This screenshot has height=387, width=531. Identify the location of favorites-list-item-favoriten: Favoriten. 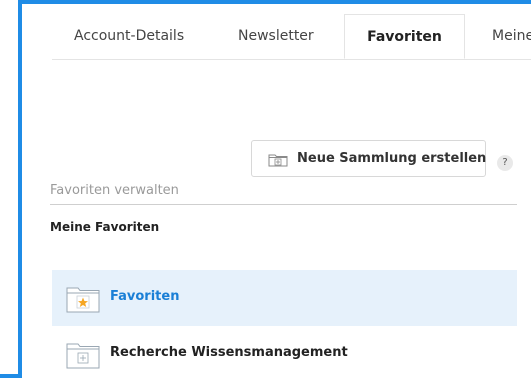
(284, 298).